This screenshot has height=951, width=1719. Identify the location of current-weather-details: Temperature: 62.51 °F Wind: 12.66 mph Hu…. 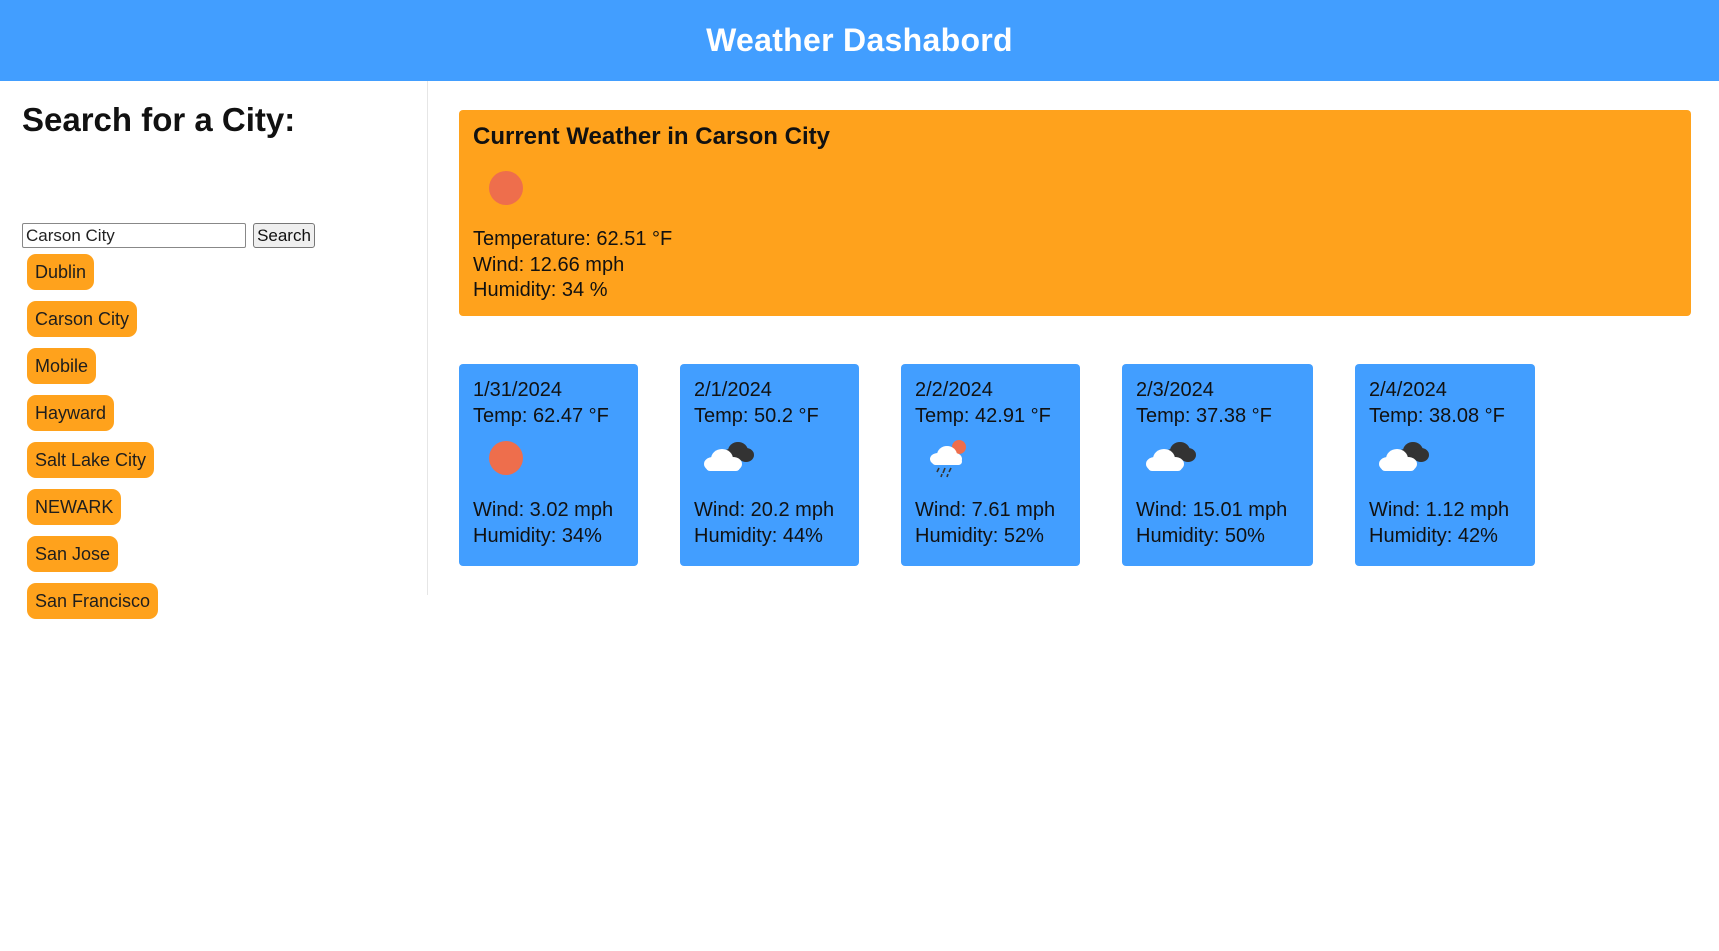
(572, 265).